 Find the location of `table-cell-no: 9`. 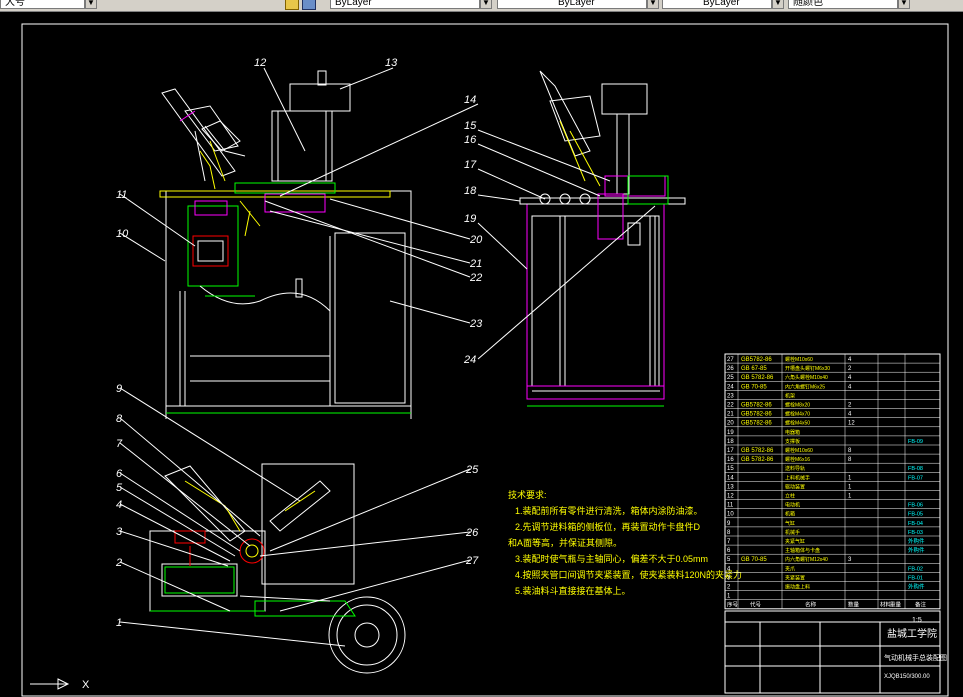

table-cell-no: 9 is located at coordinates (729, 524).